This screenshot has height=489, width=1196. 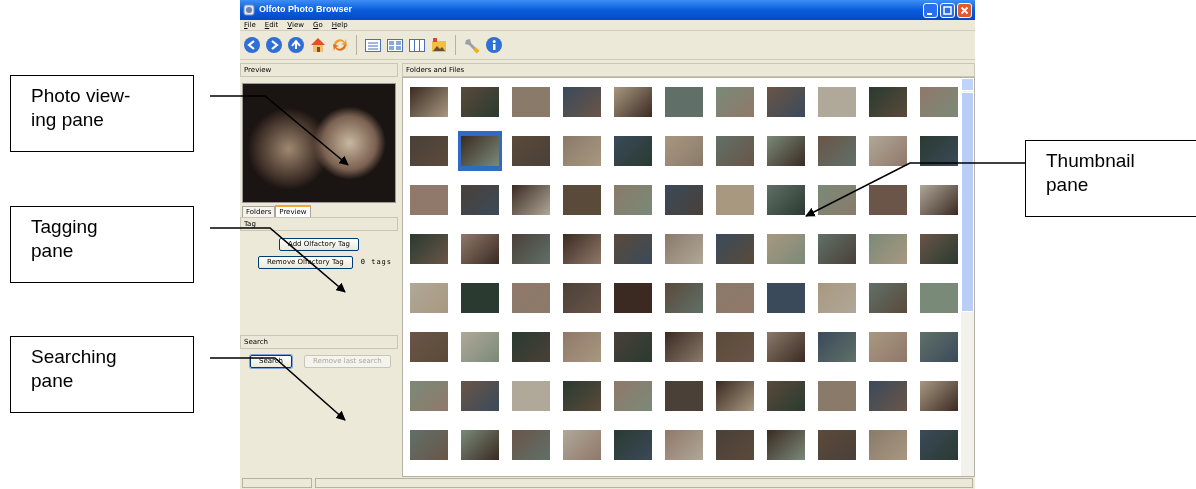 What do you see at coordinates (102, 244) in the screenshot?
I see `callout-box: Tagging pane` at bounding box center [102, 244].